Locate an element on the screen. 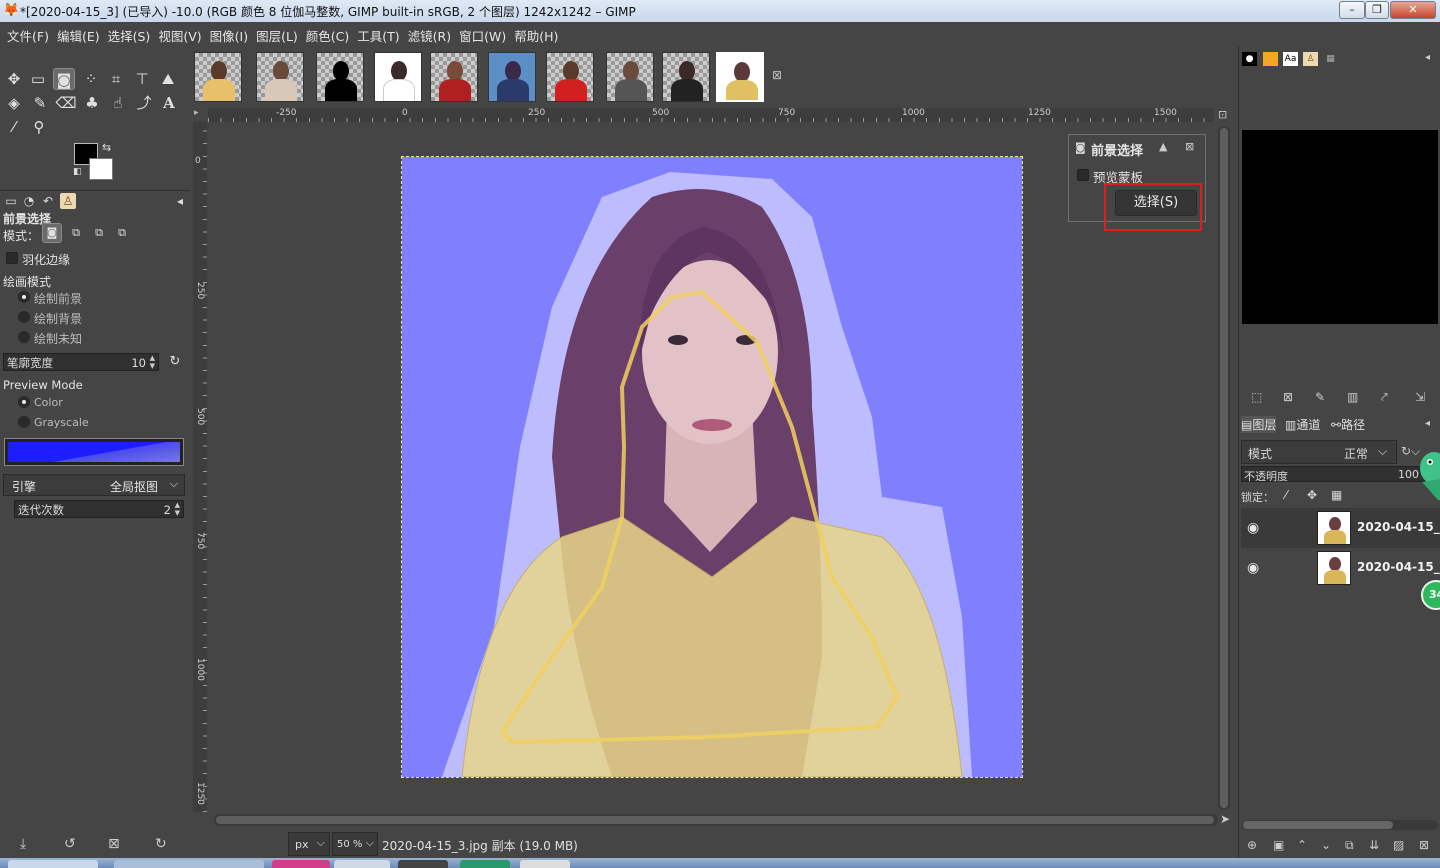 This screenshot has width=1440, height=868. mode-subtract-icon: ⧉ is located at coordinates (99, 233).